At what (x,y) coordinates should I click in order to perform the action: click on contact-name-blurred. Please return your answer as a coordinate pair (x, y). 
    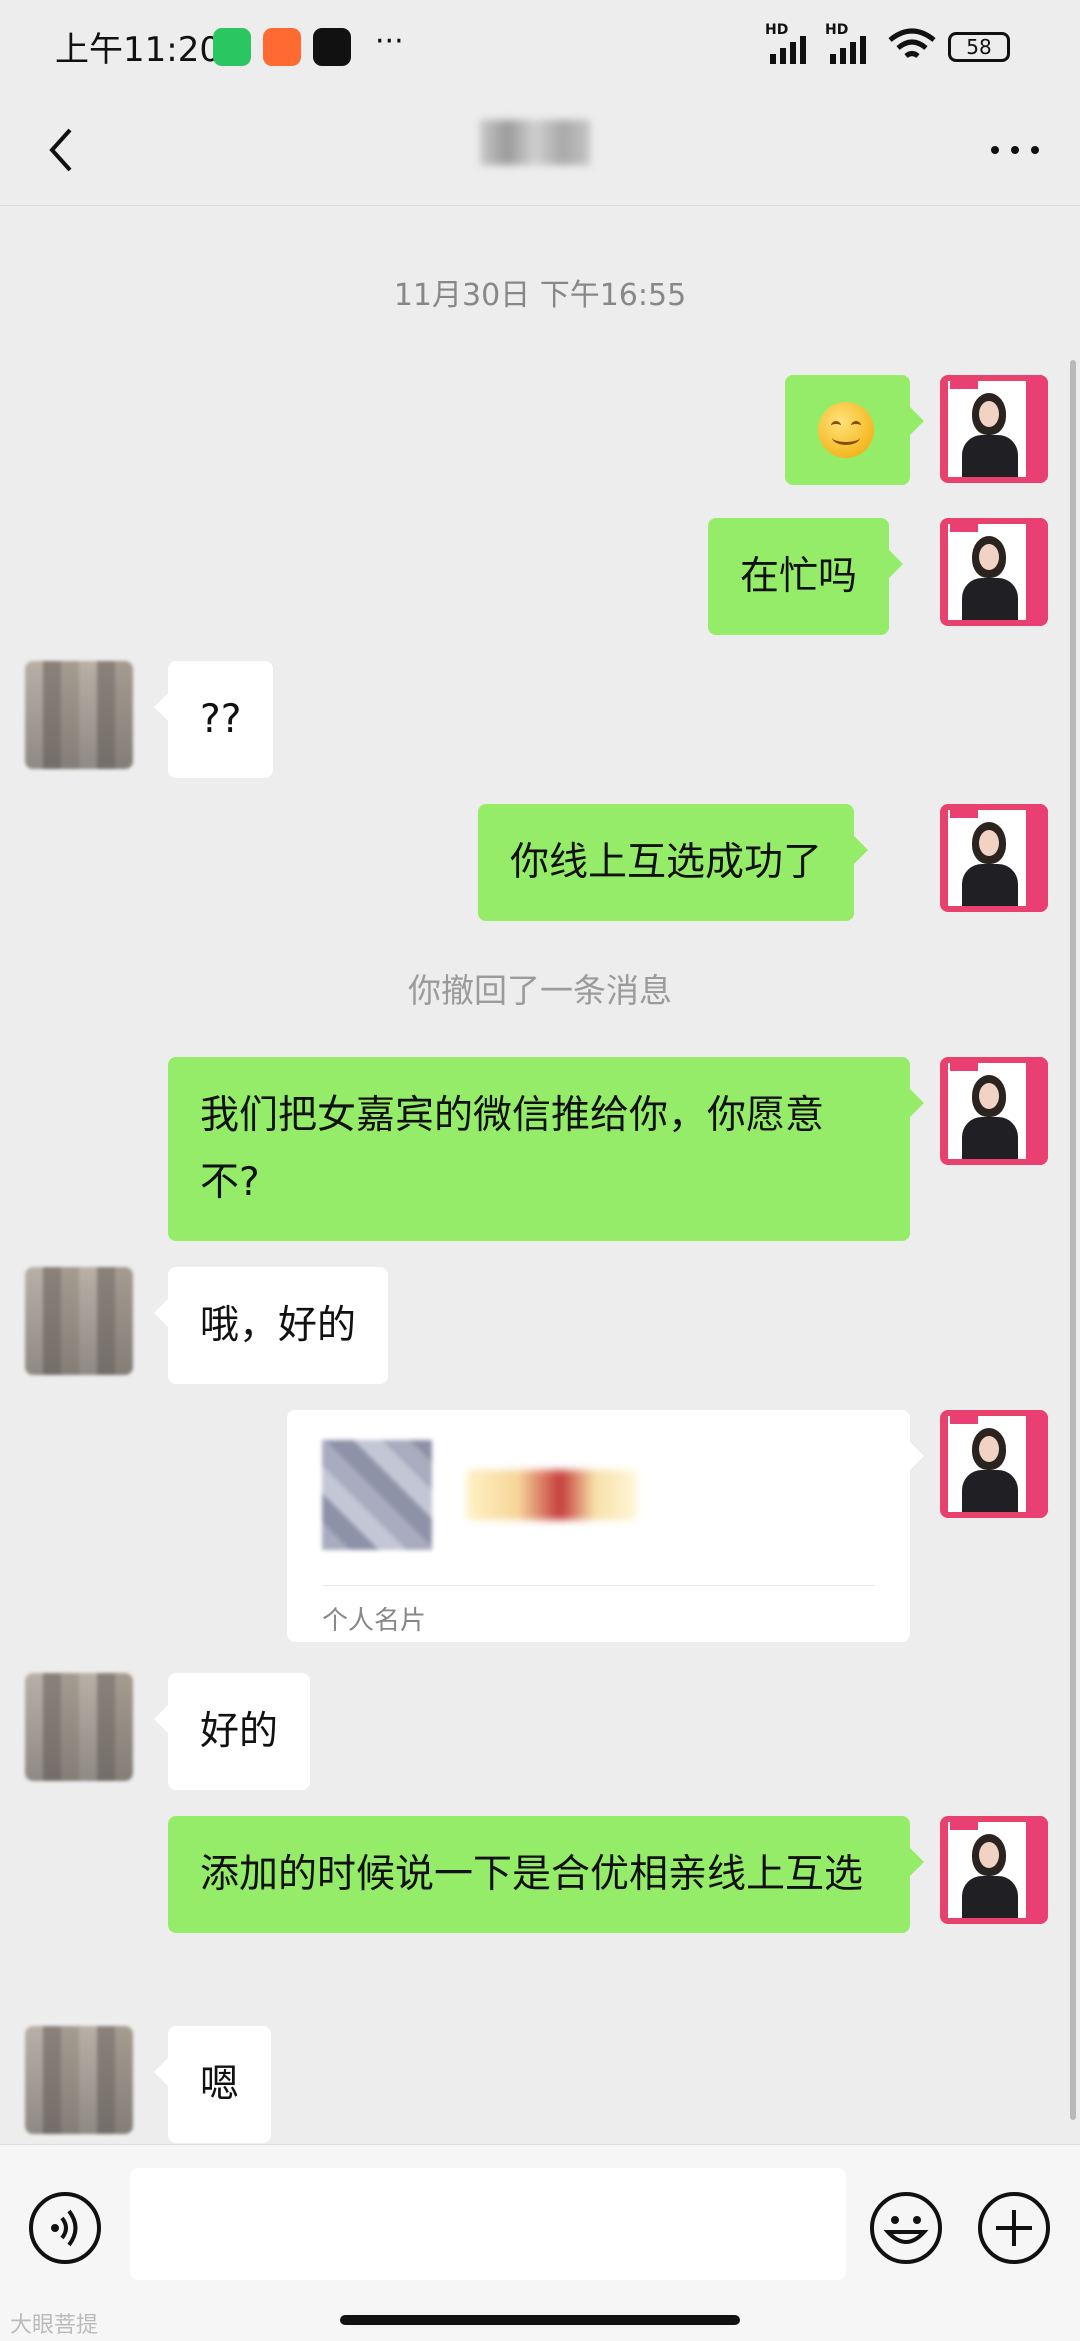
    Looking at the image, I should click on (535, 142).